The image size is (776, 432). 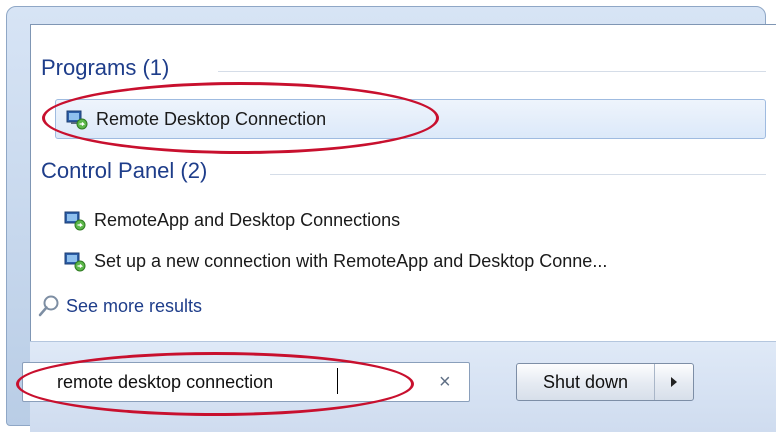 What do you see at coordinates (77, 120) in the screenshot?
I see `remote-desktop-icon` at bounding box center [77, 120].